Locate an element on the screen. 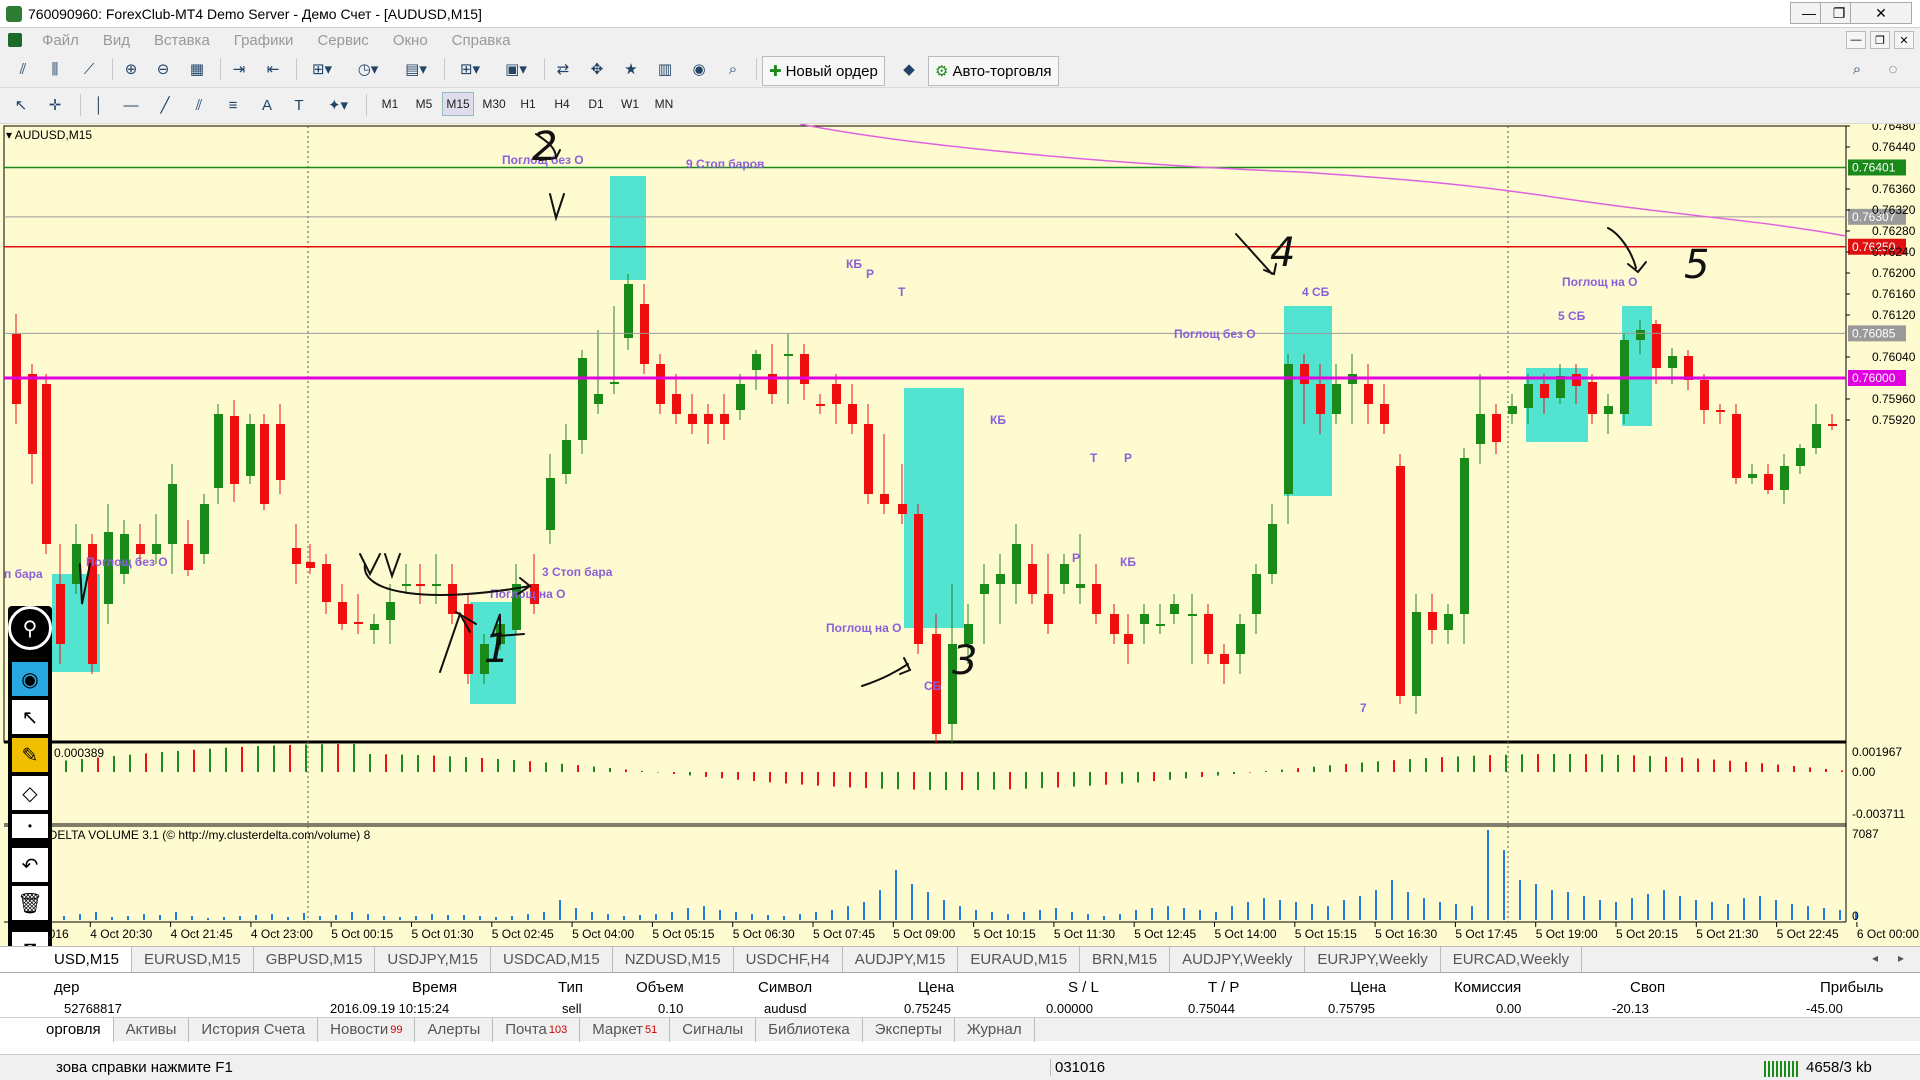  zoom-out-icon: ⊖ is located at coordinates (163, 69).